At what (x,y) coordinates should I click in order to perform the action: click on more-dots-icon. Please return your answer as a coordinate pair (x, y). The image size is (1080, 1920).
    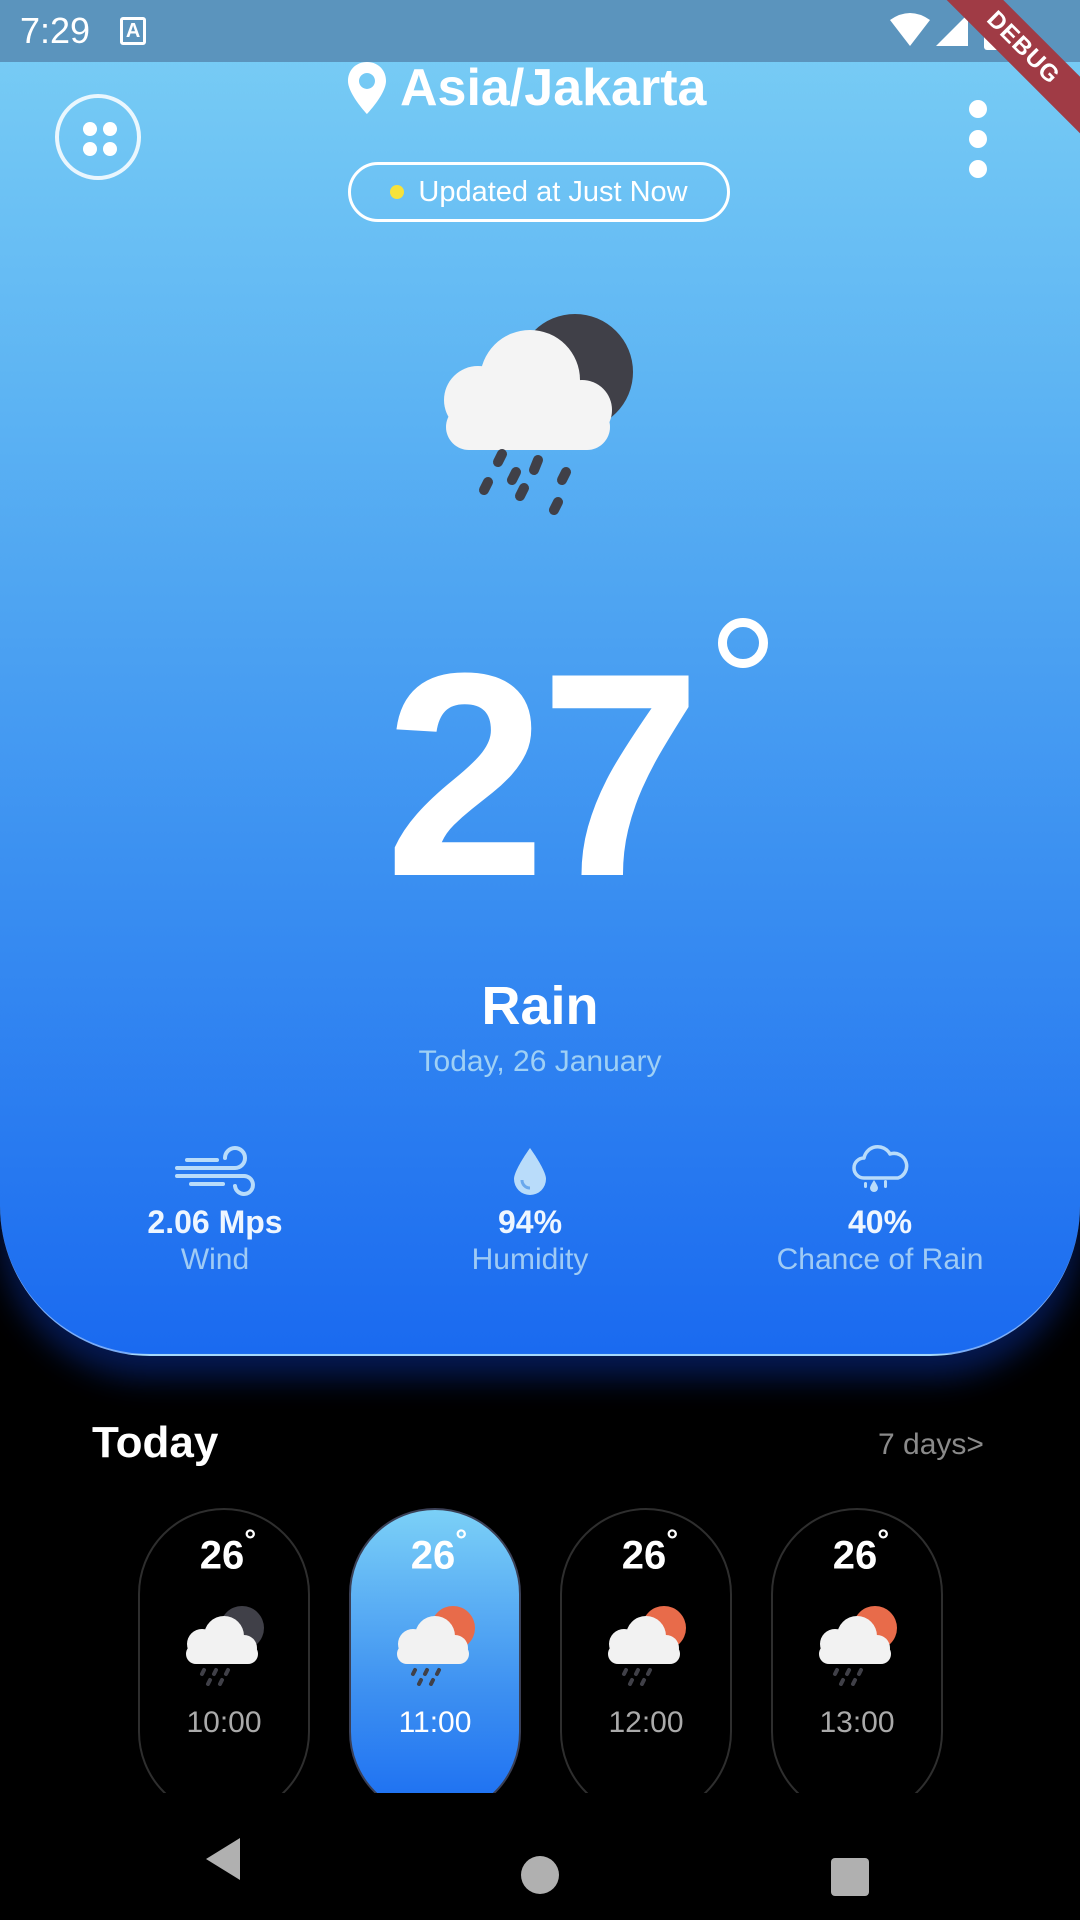
    Looking at the image, I should click on (978, 109).